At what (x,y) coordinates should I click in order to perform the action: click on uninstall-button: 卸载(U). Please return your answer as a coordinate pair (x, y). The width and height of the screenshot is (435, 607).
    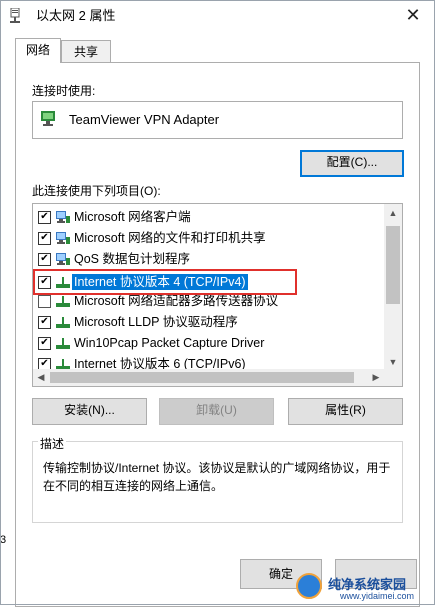
    Looking at the image, I should click on (216, 411).